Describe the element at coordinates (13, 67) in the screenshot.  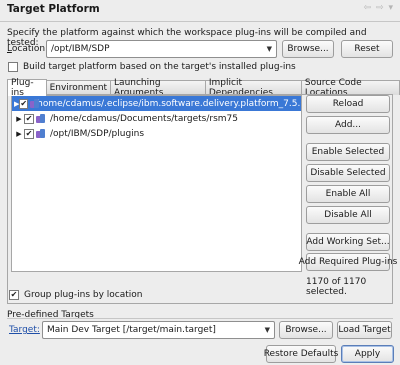
I see `build-target-checkbox` at that location.